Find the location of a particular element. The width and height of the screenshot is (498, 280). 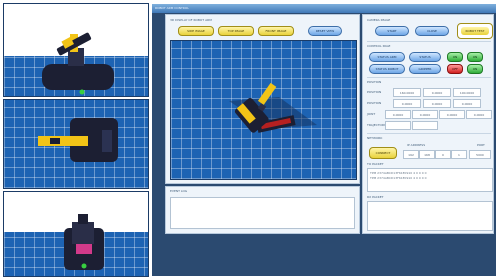

joint-row-label: JOINT is located at coordinates (371, 114).